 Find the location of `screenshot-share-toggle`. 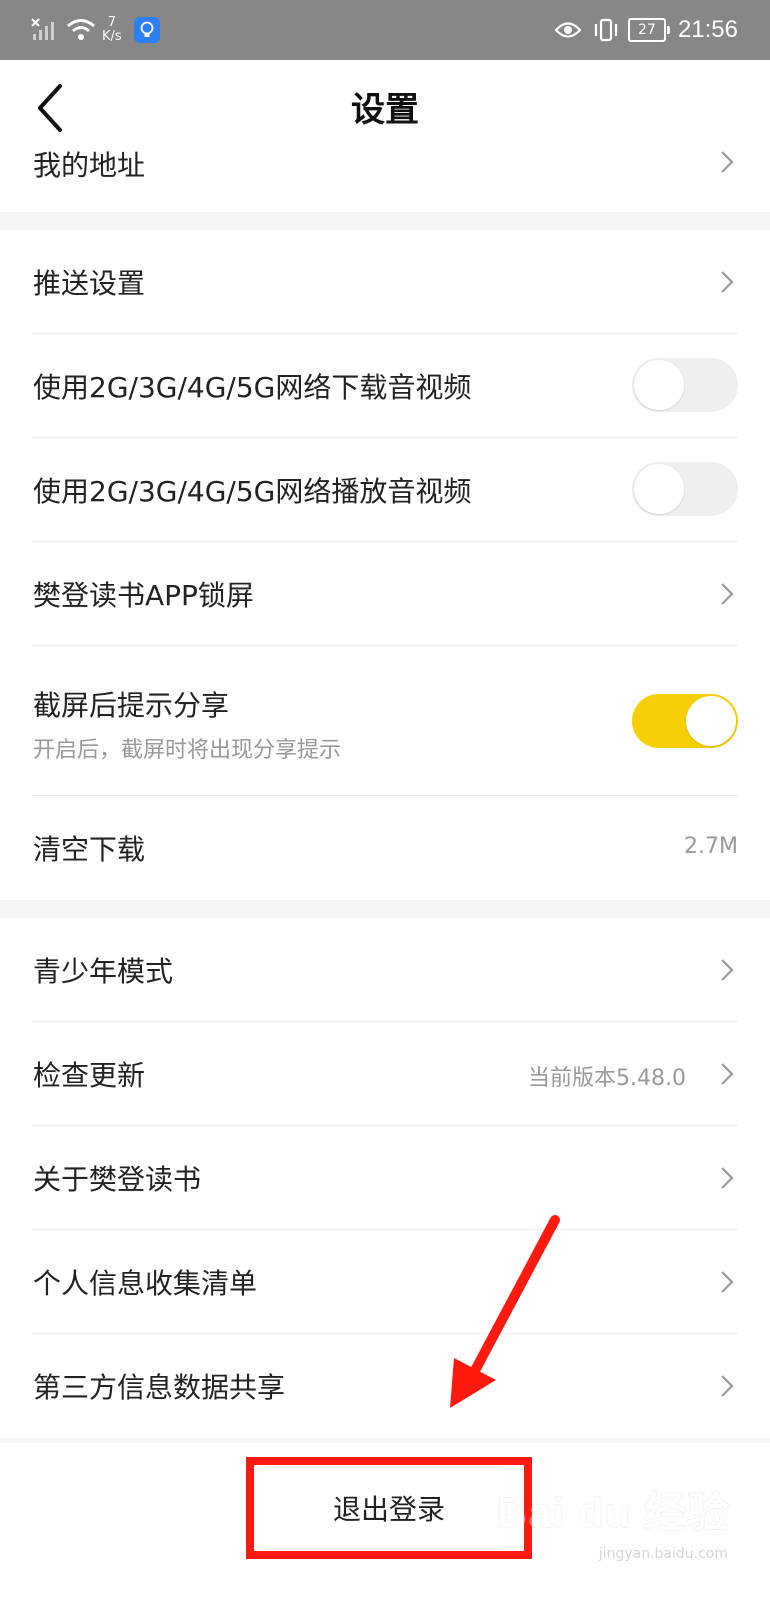

screenshot-share-toggle is located at coordinates (685, 721).